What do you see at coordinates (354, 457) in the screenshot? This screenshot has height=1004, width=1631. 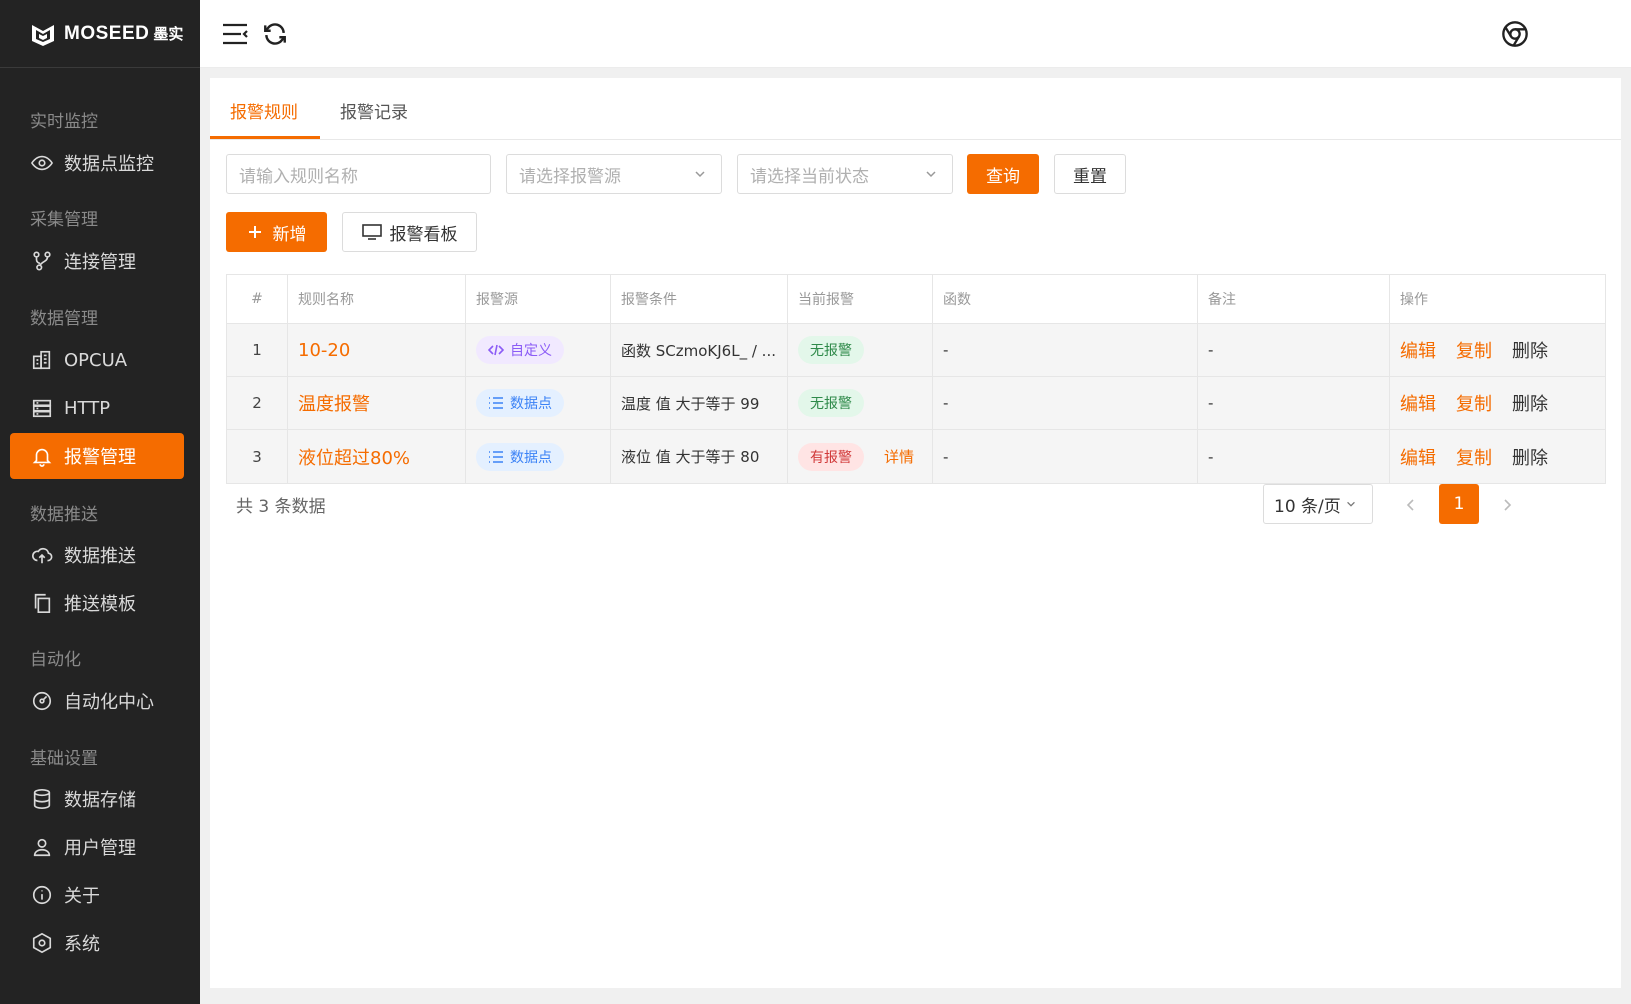 I see `rule-name-link: 液位超过80%` at bounding box center [354, 457].